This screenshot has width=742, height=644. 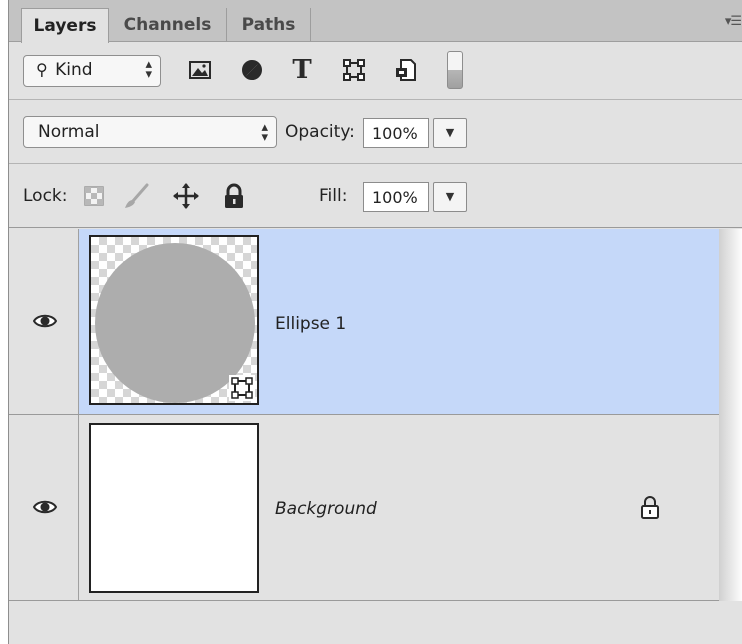 What do you see at coordinates (450, 197) in the screenshot?
I see `fill-slider-button: ▼` at bounding box center [450, 197].